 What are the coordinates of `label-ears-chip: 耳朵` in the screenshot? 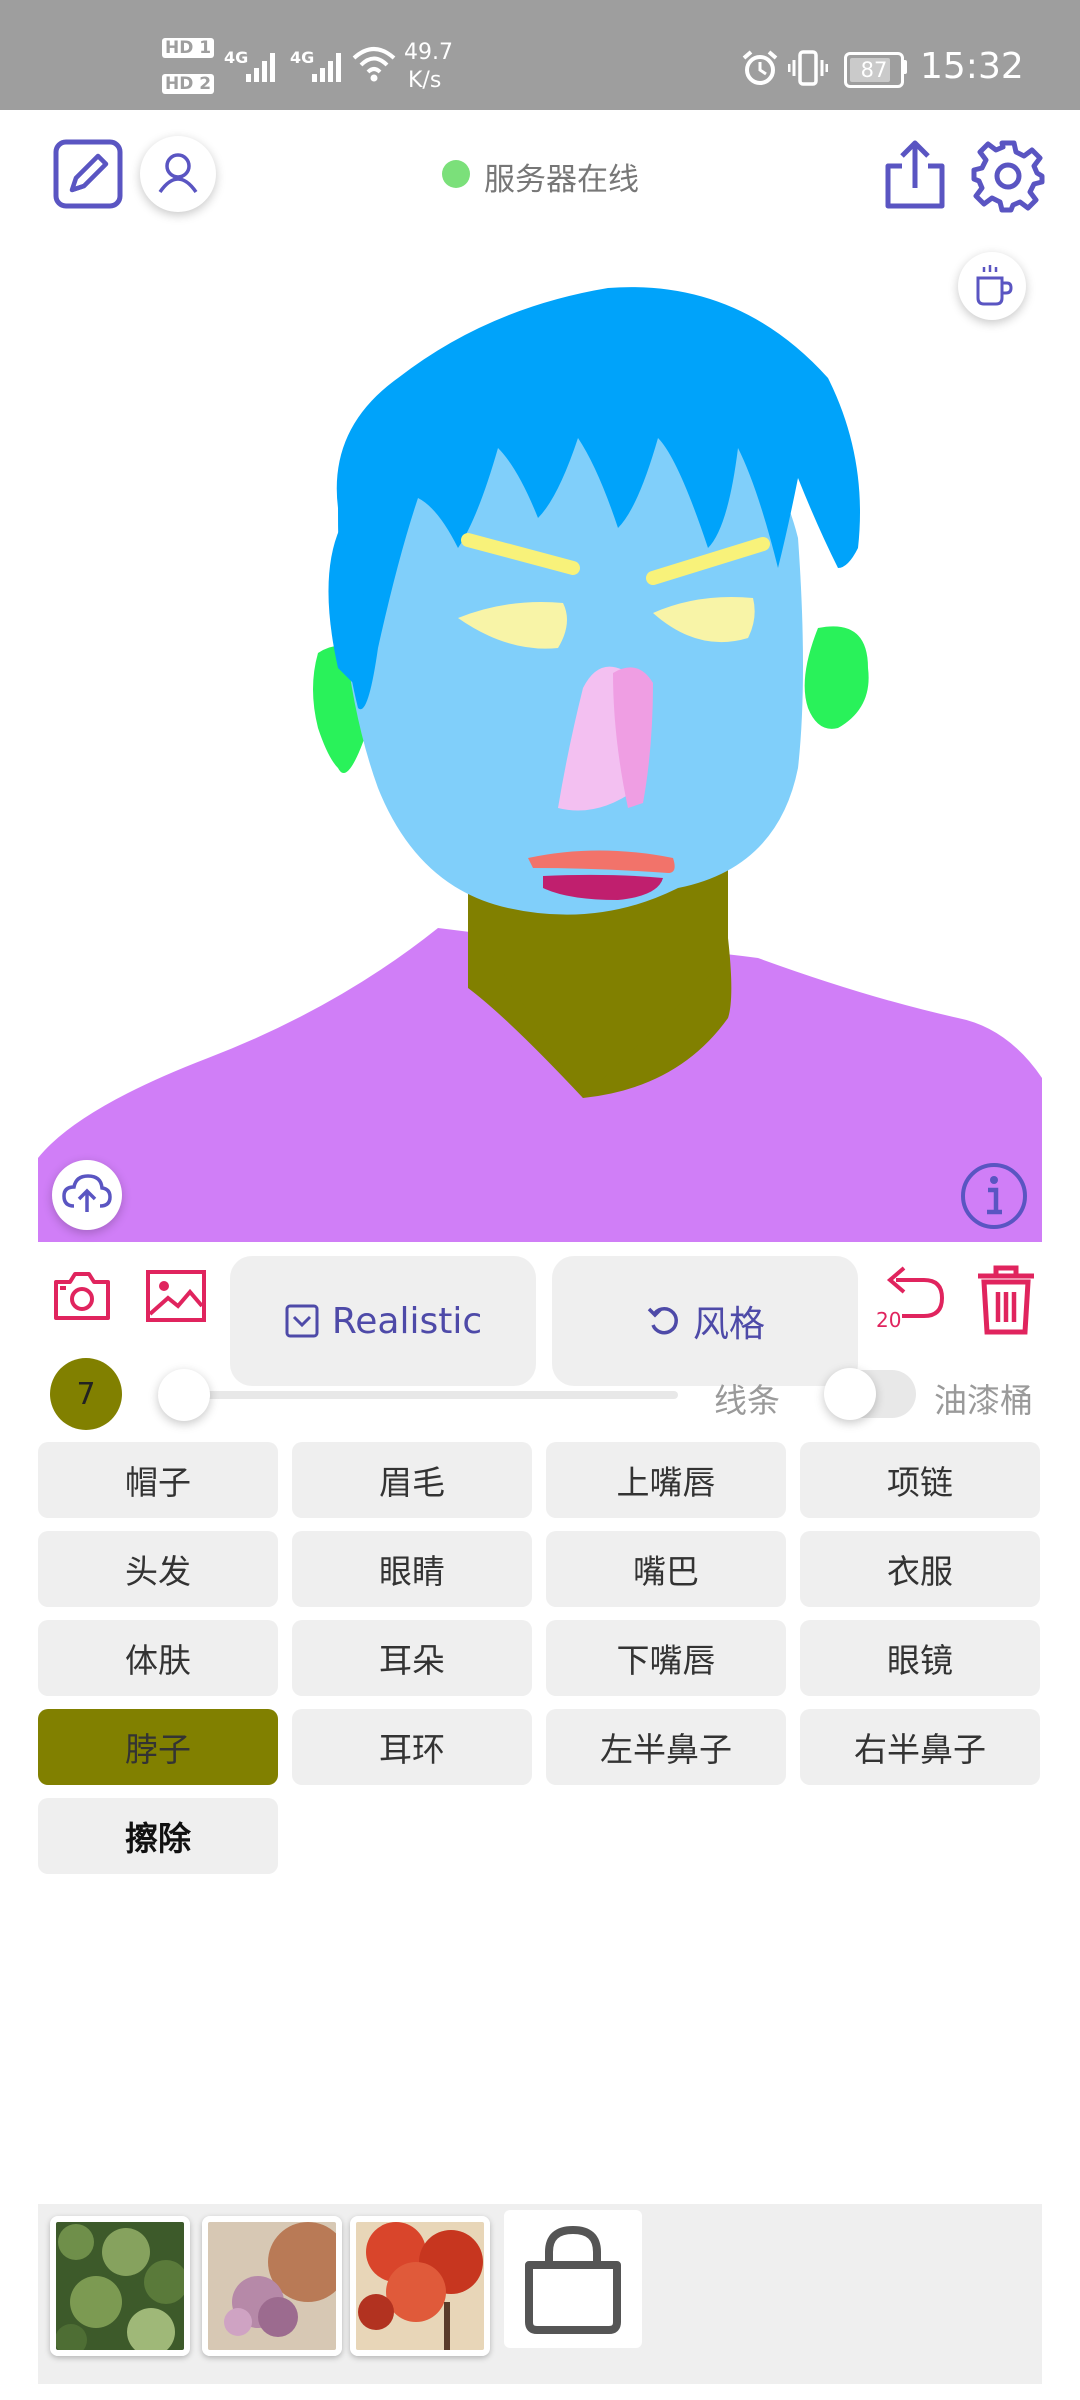 It's located at (412, 1658).